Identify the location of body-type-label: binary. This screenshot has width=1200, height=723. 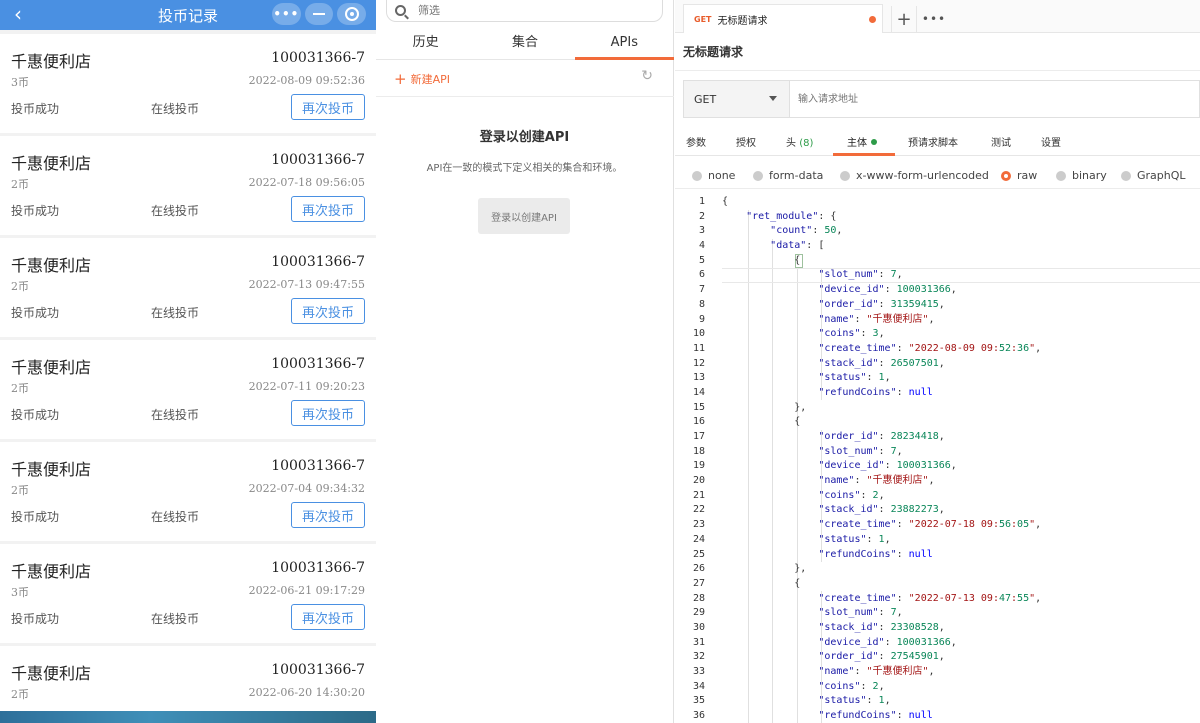
(1089, 175).